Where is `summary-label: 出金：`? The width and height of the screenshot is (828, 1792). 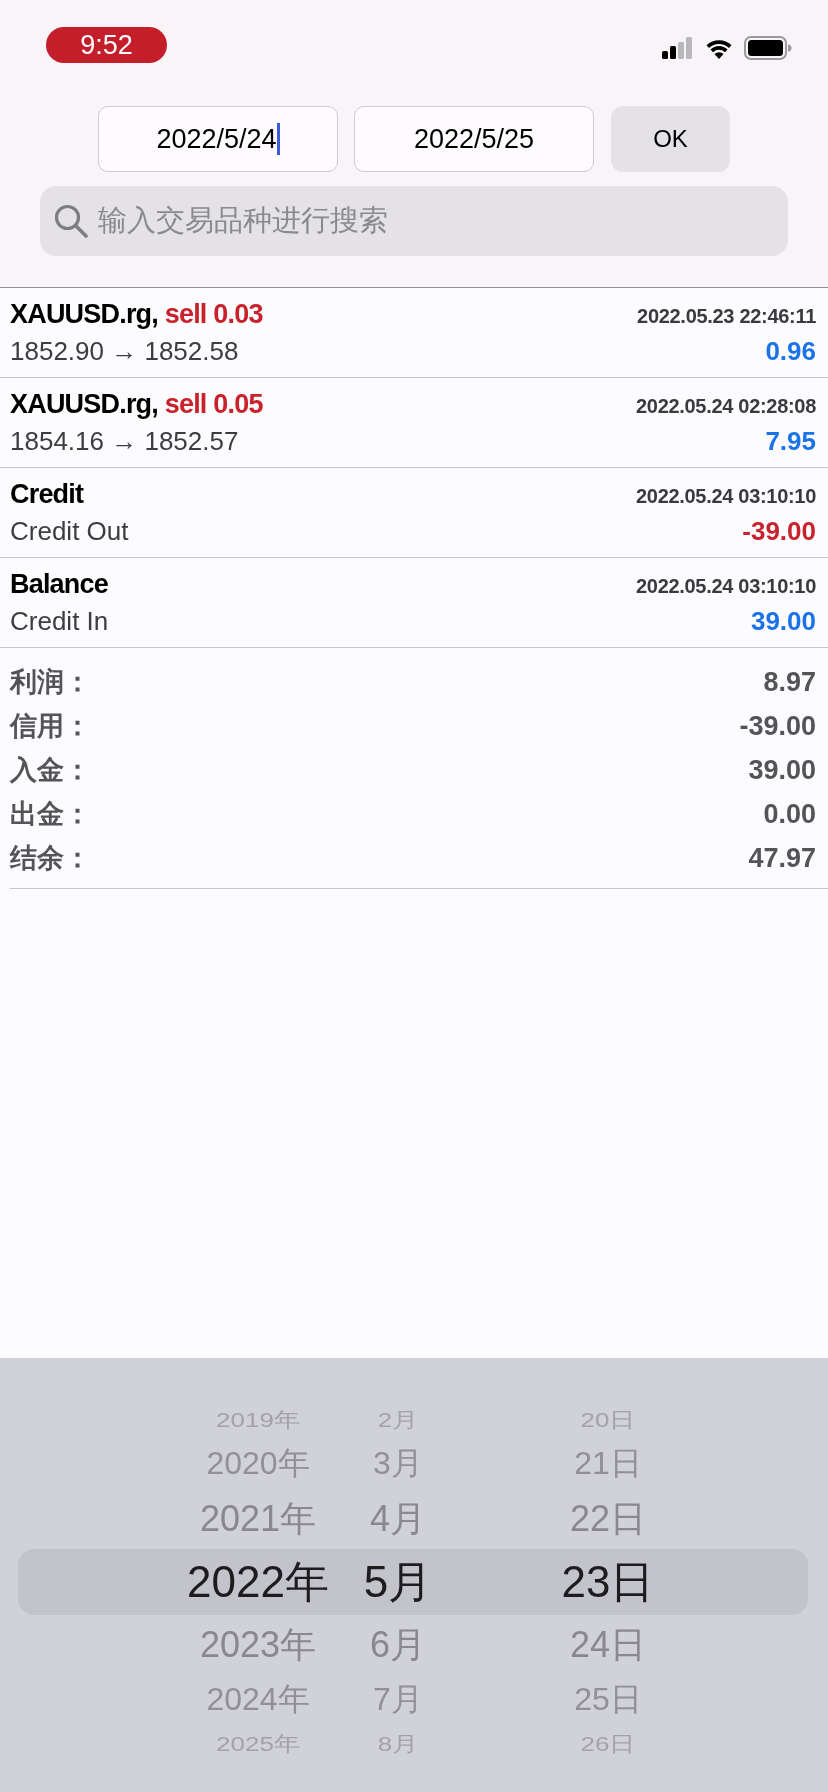
summary-label: 出金： is located at coordinates (50, 814).